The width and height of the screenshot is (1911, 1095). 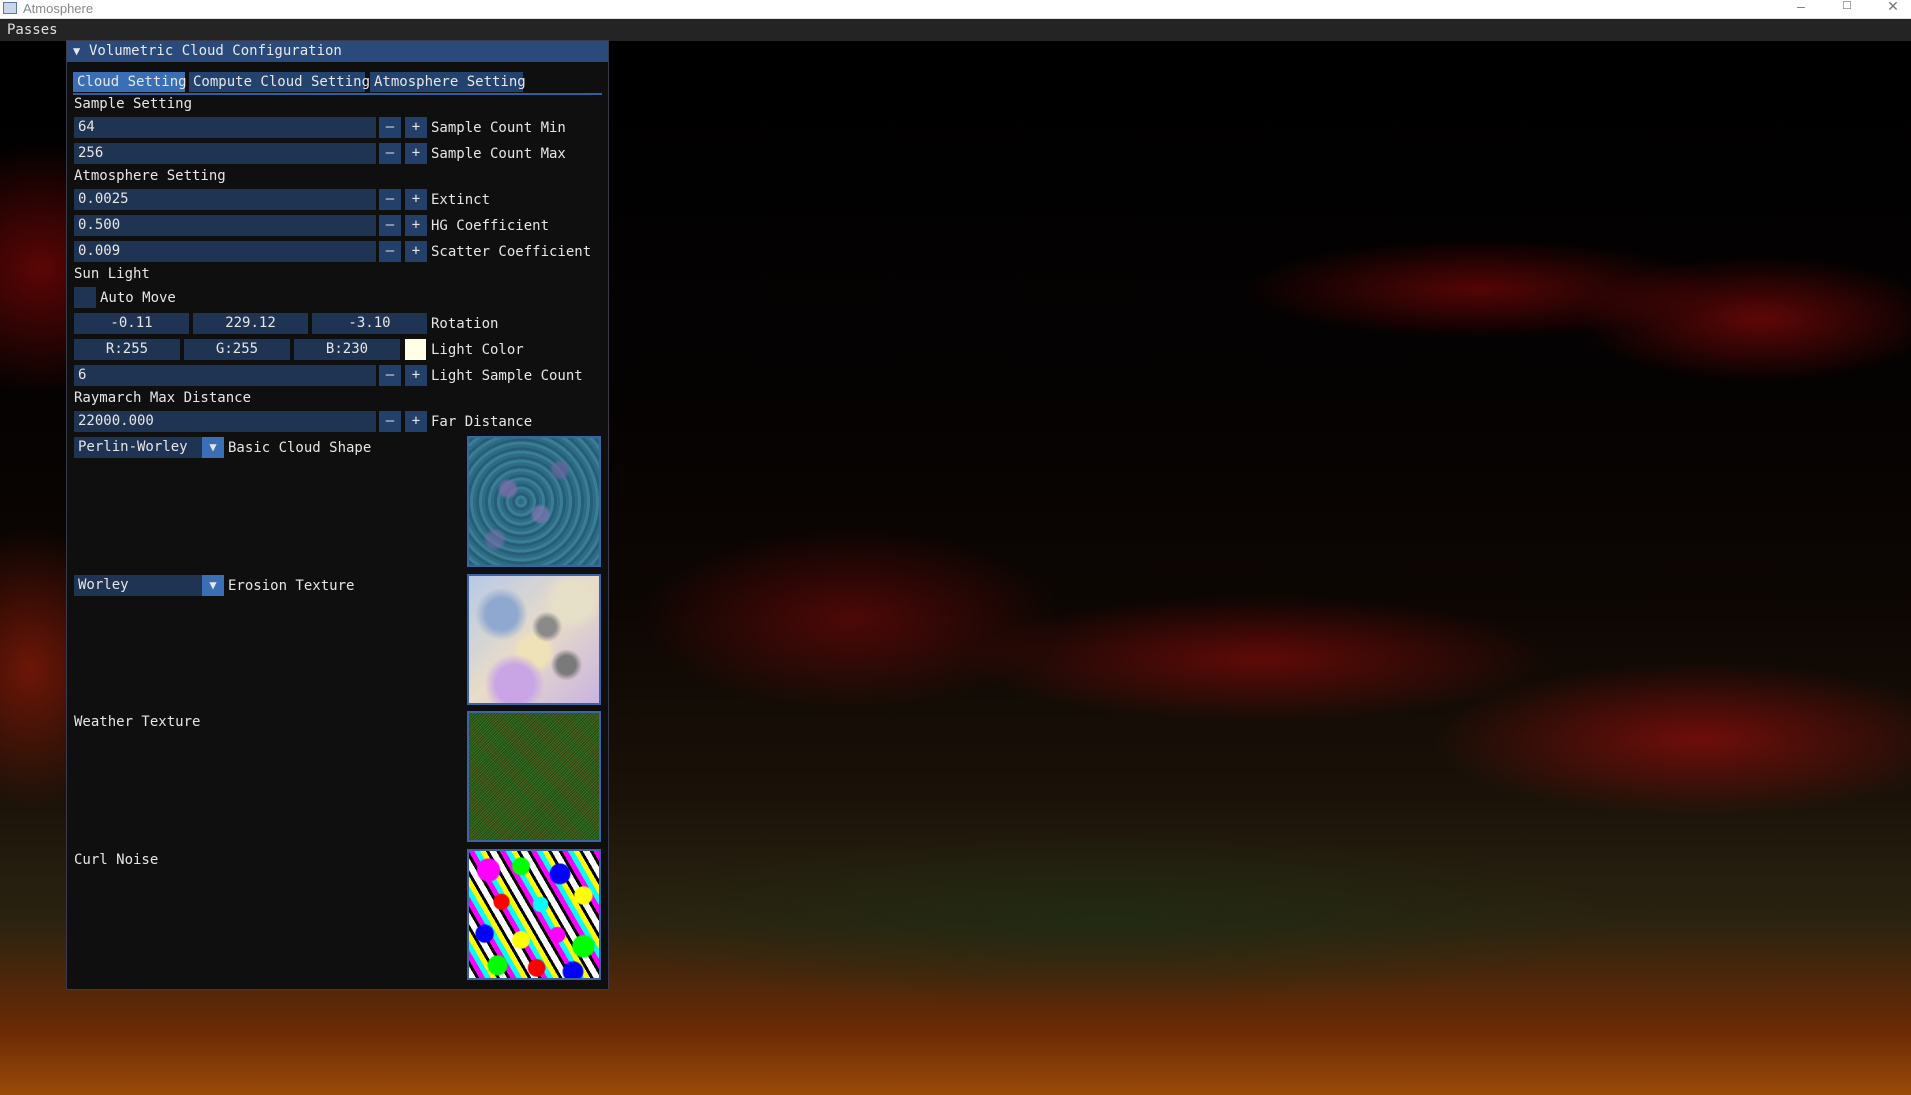 What do you see at coordinates (955, 9) in the screenshot?
I see `window-titlebar: Atmosphere – ☐ ✕` at bounding box center [955, 9].